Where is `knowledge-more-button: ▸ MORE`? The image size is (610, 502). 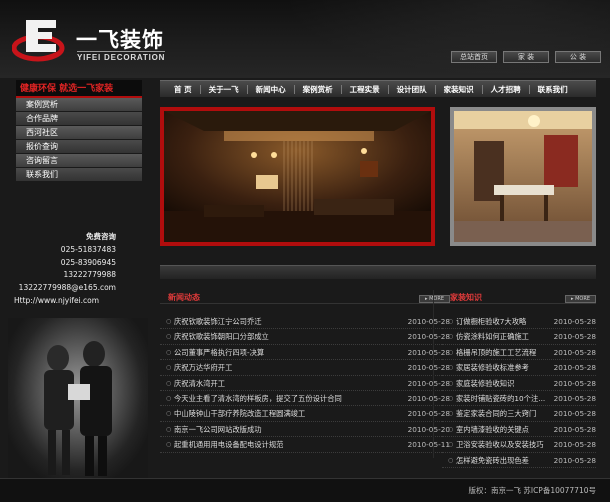 knowledge-more-button: ▸ MORE is located at coordinates (580, 299).